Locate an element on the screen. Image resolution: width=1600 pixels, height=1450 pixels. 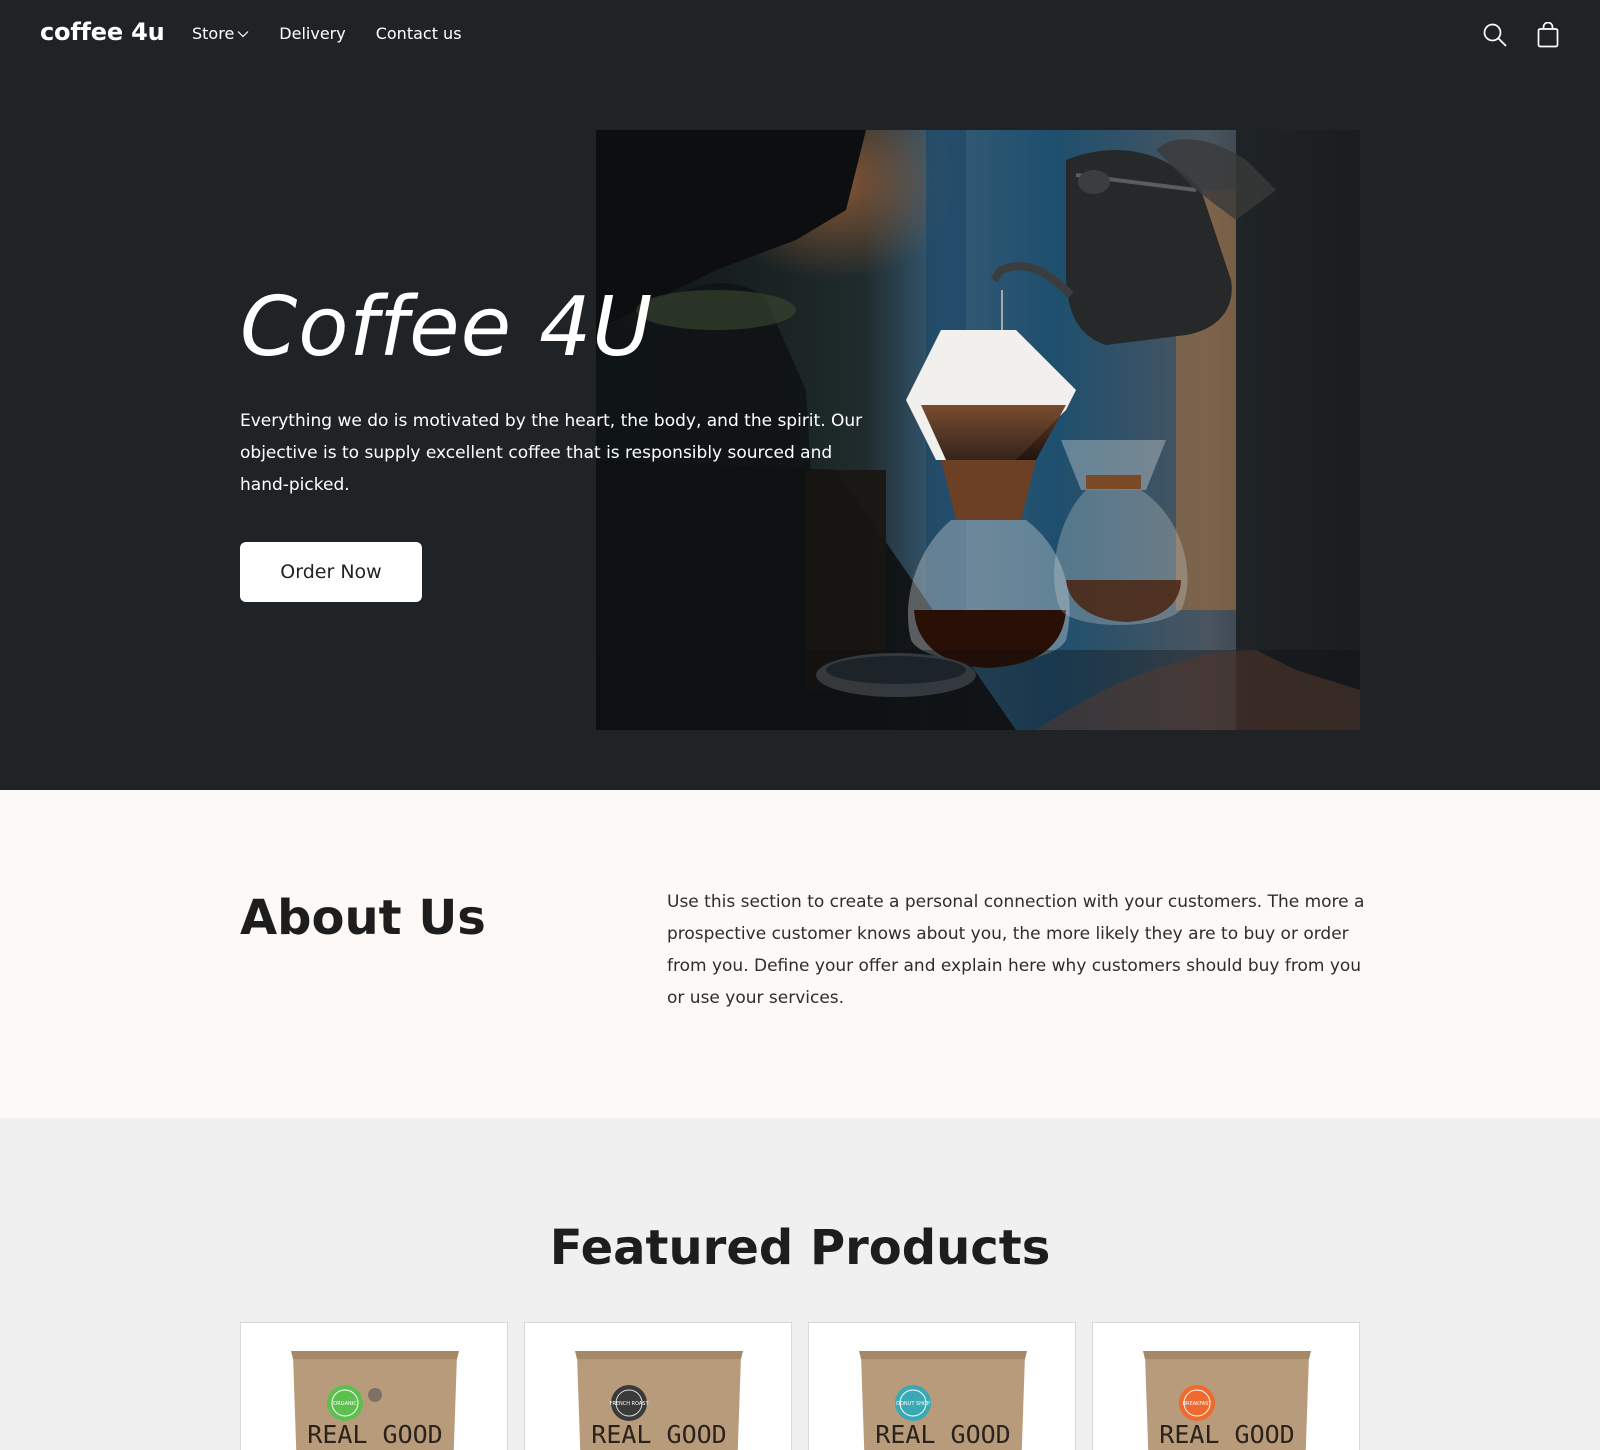
site-header: coffee 4u Store Delivery Contact us is located at coordinates (800, 35).